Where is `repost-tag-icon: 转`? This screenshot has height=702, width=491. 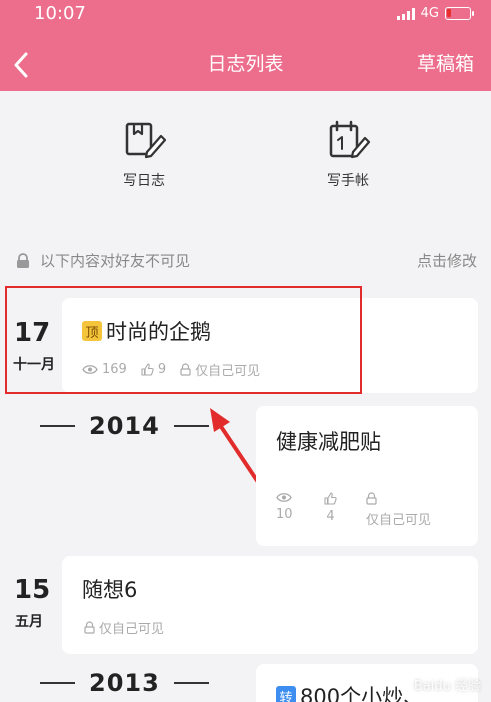 repost-tag-icon: 转 is located at coordinates (286, 694).